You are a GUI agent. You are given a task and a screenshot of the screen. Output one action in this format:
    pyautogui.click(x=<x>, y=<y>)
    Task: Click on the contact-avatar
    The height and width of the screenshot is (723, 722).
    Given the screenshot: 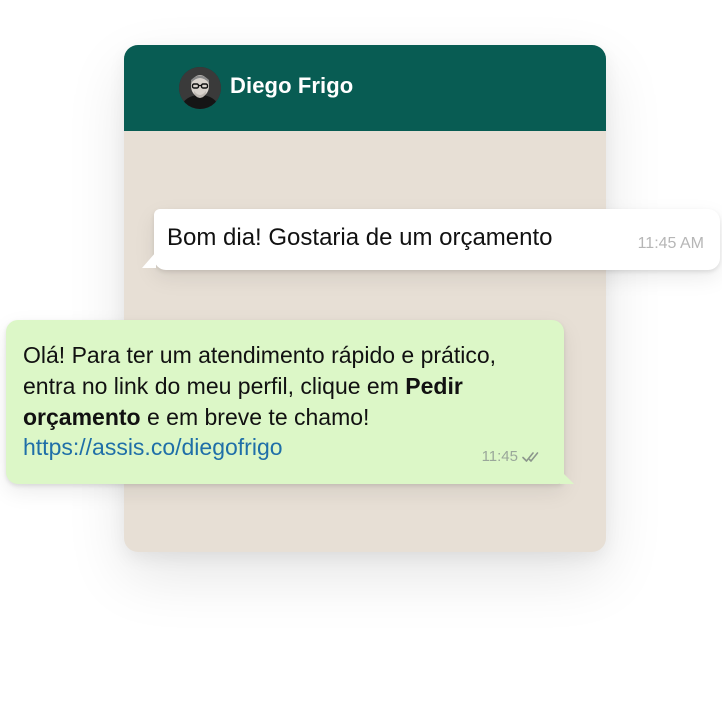 What is the action you would take?
    pyautogui.click(x=200, y=88)
    